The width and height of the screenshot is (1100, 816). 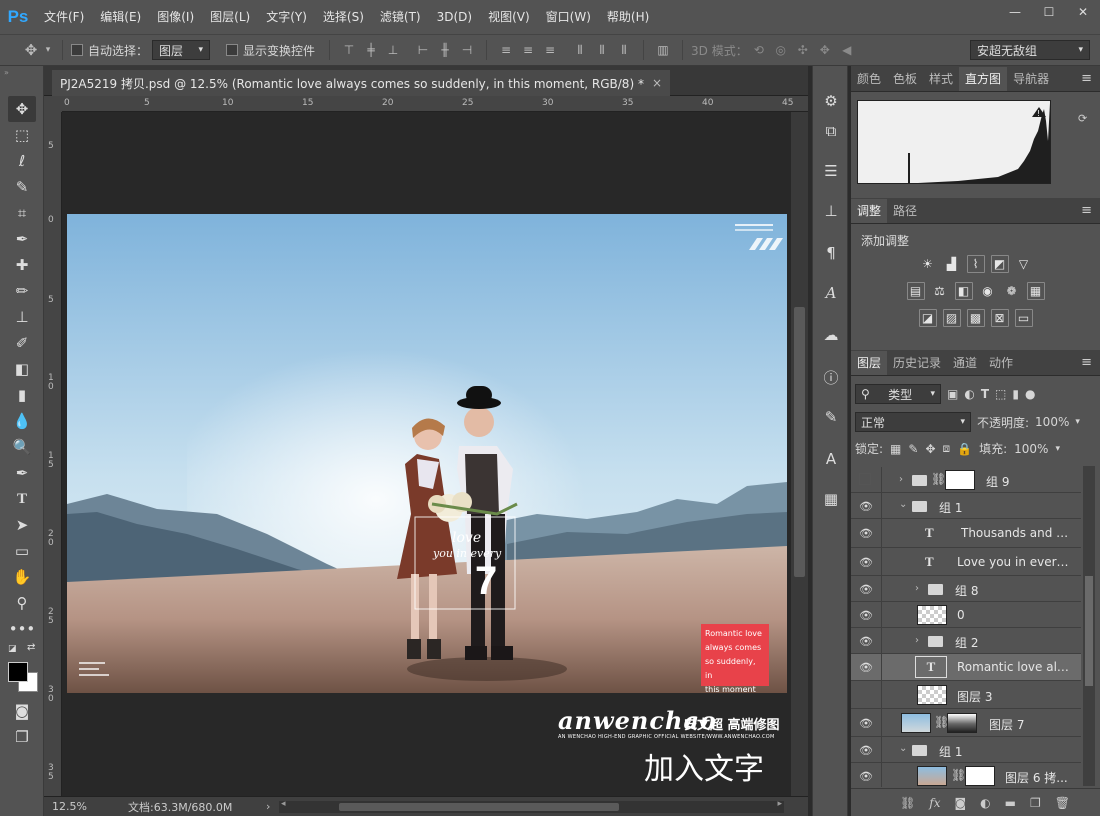 What do you see at coordinates (22, 343) in the screenshot?
I see `history-brush-tool-icon: ✐` at bounding box center [22, 343].